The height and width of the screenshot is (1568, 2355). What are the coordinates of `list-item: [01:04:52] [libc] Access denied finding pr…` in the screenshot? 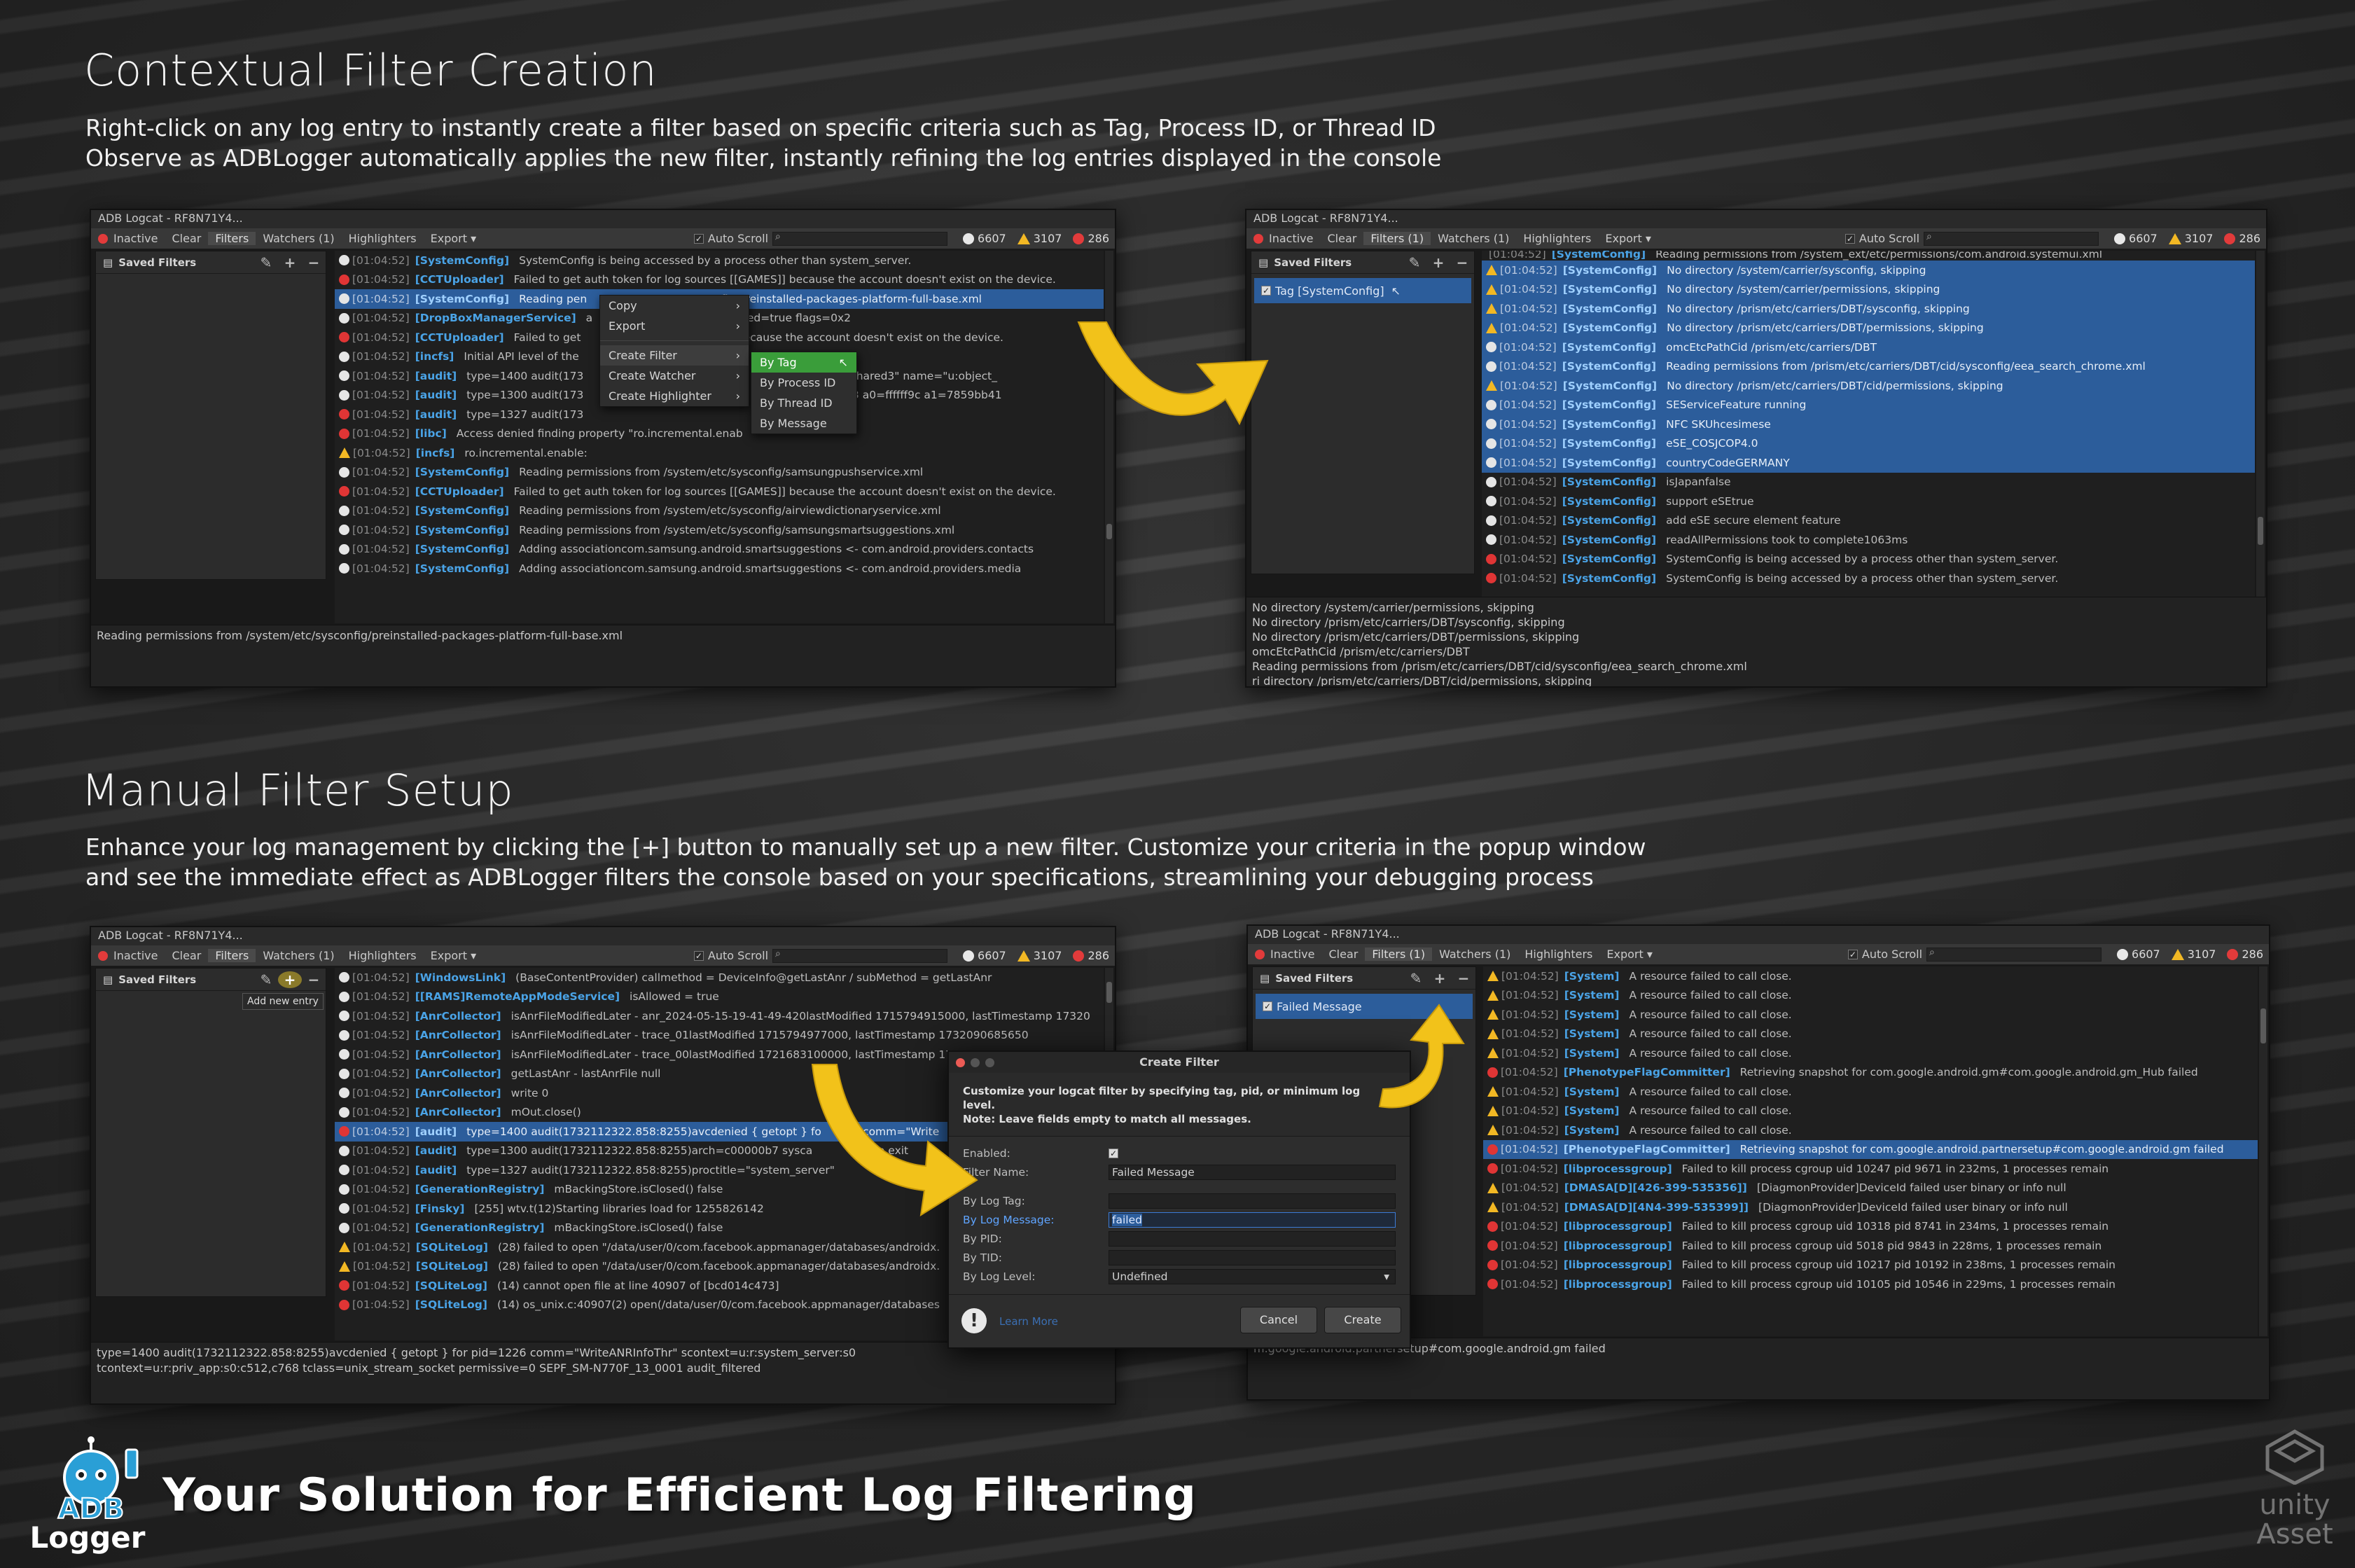 It's located at (719, 434).